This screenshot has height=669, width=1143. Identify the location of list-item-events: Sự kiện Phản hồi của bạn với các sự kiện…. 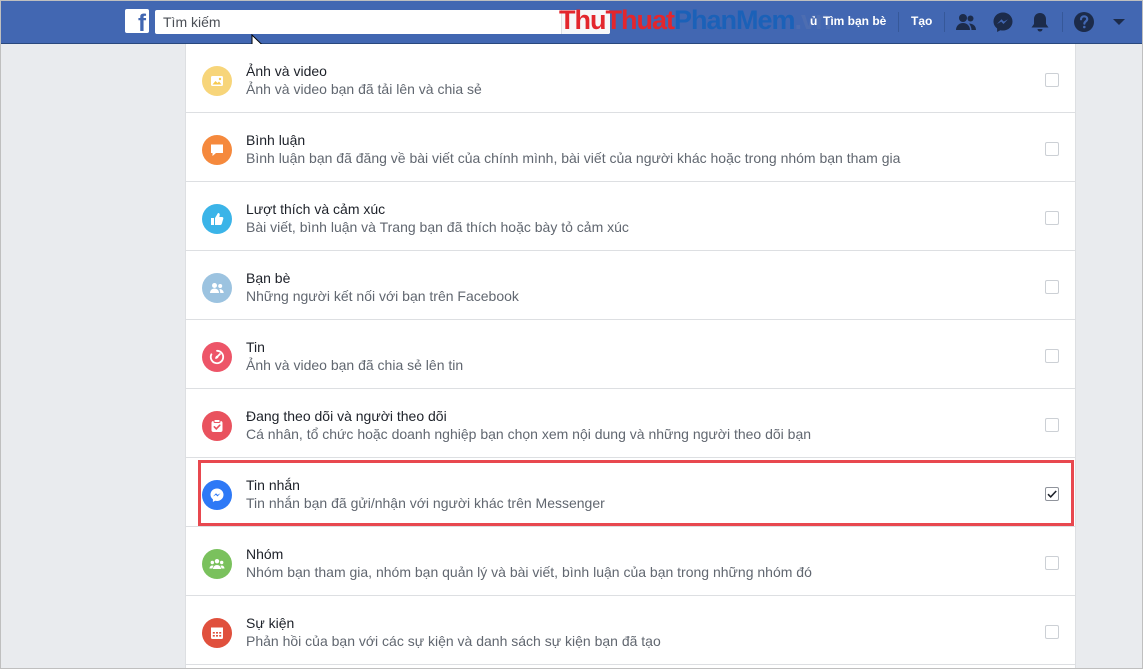
(630, 630).